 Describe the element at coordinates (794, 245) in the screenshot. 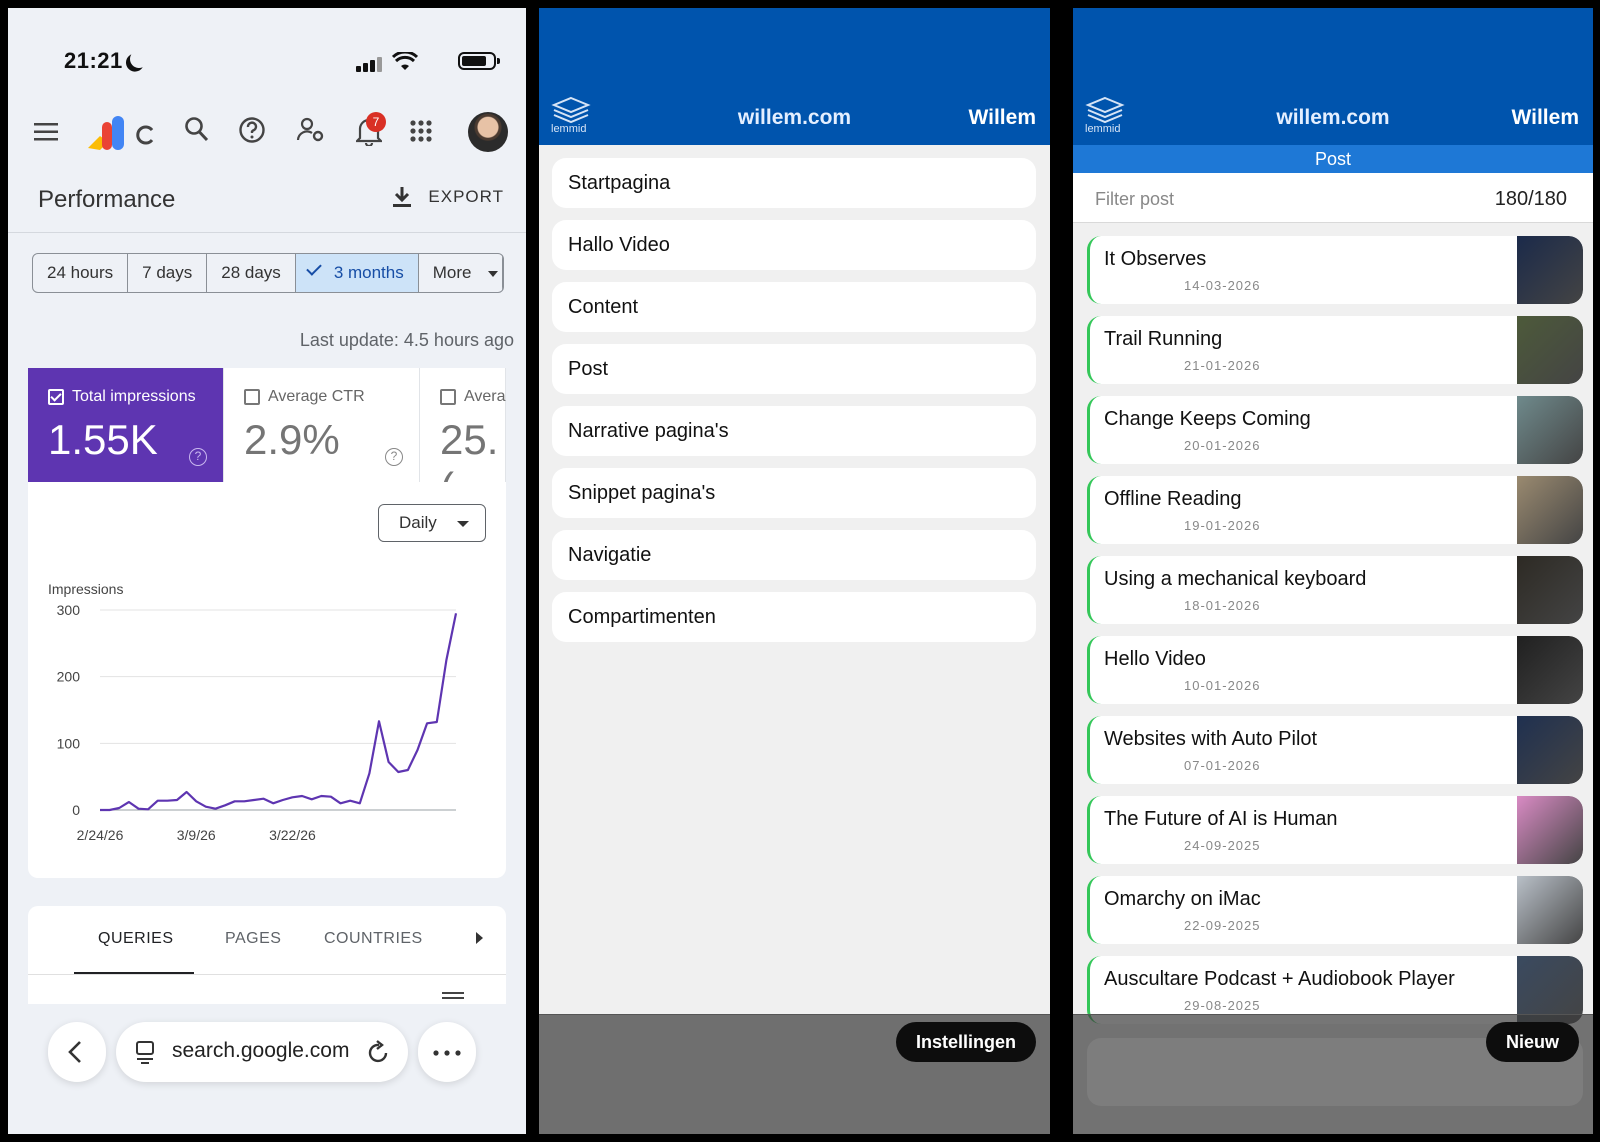

I see `menu-item-hallo-video: Hallo Video` at that location.